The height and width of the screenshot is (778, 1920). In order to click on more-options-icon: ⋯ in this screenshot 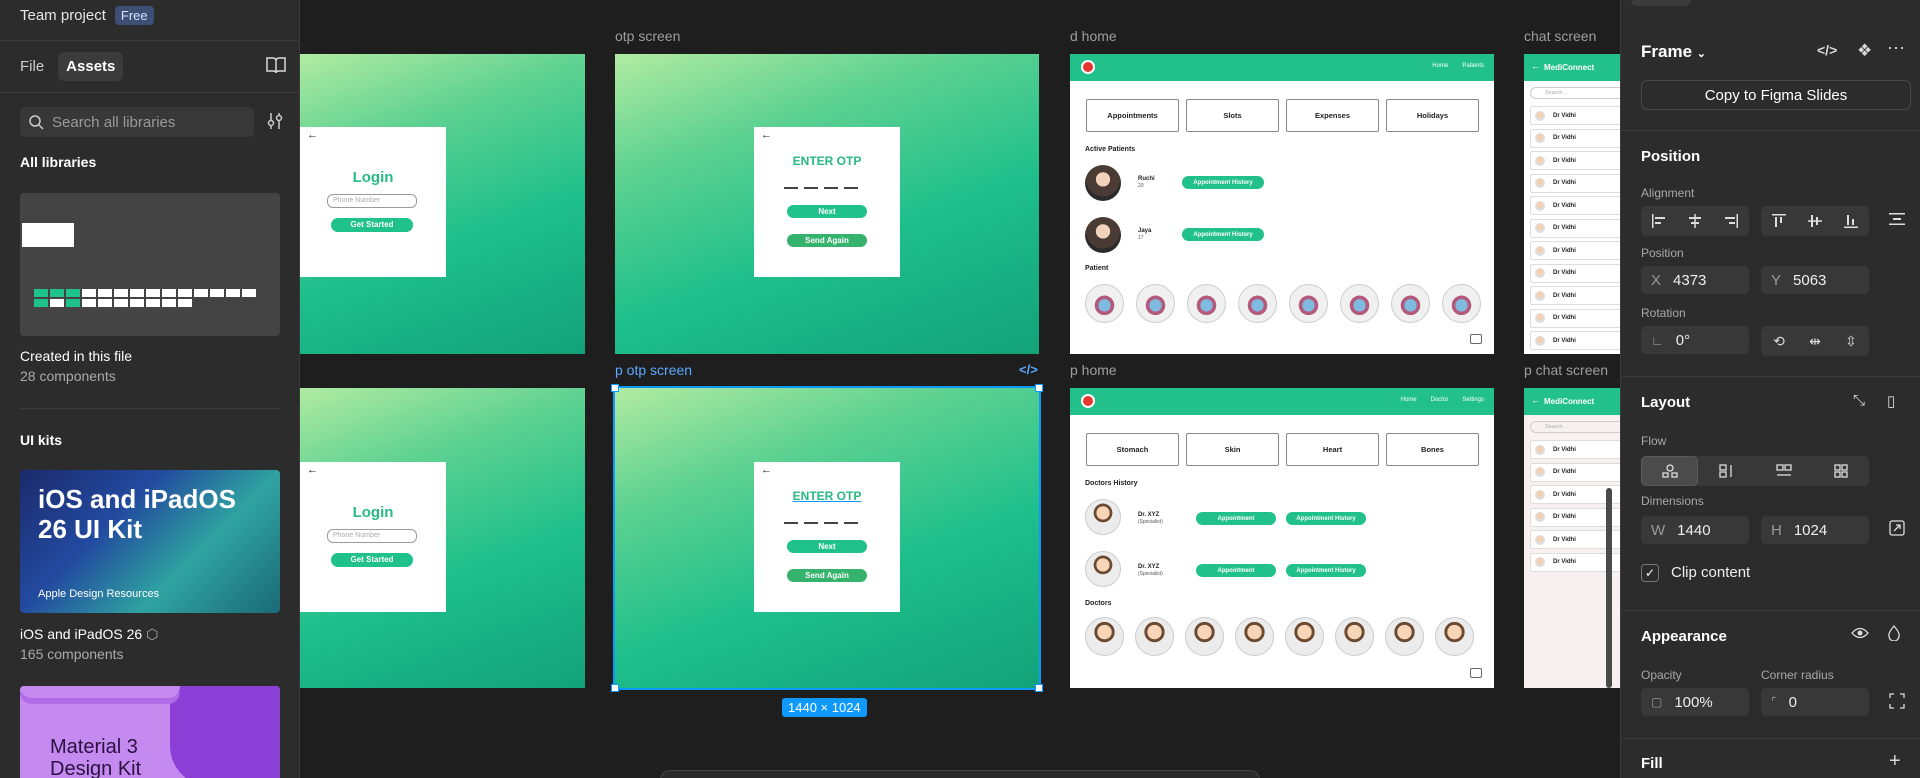, I will do `click(1896, 48)`.